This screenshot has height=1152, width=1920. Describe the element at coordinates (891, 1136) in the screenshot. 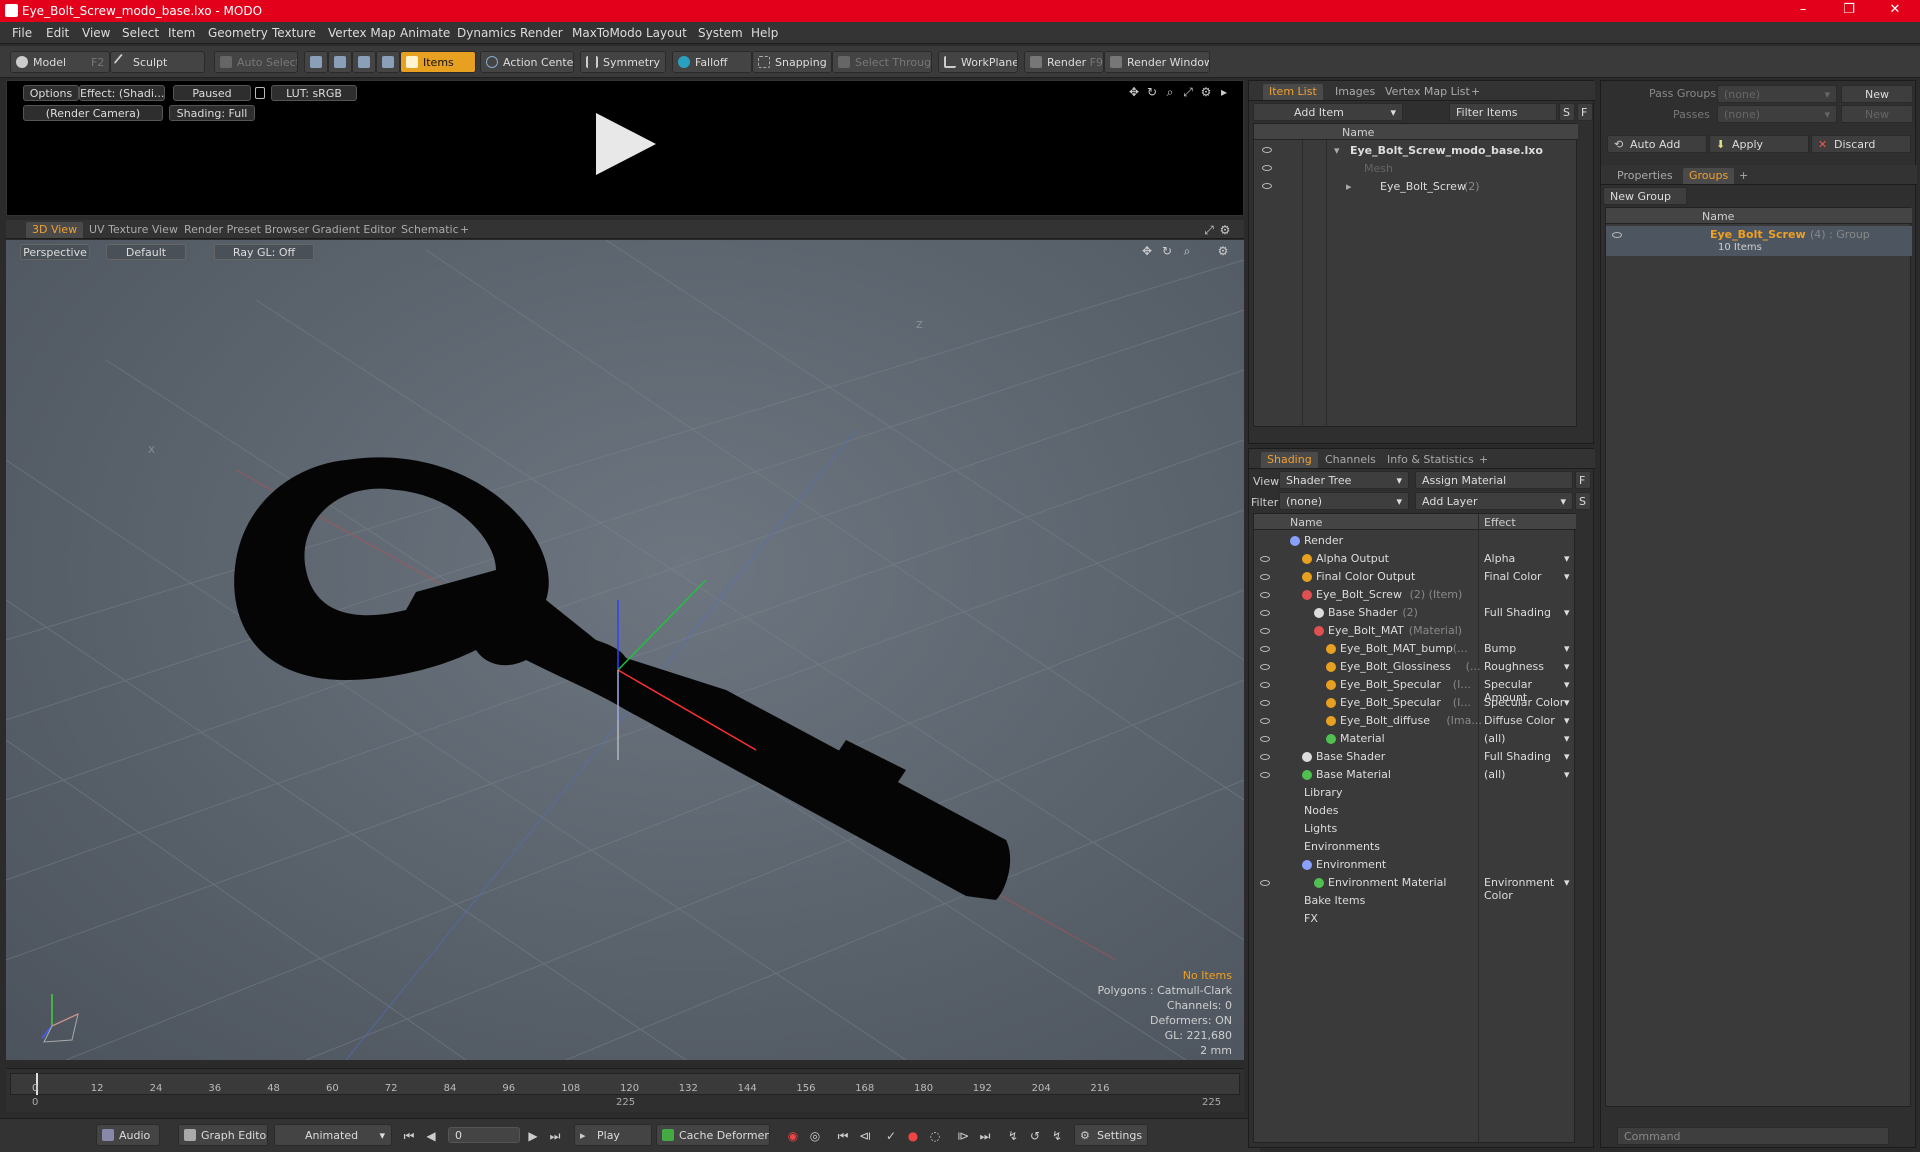

I see `key-icon: ✓` at that location.